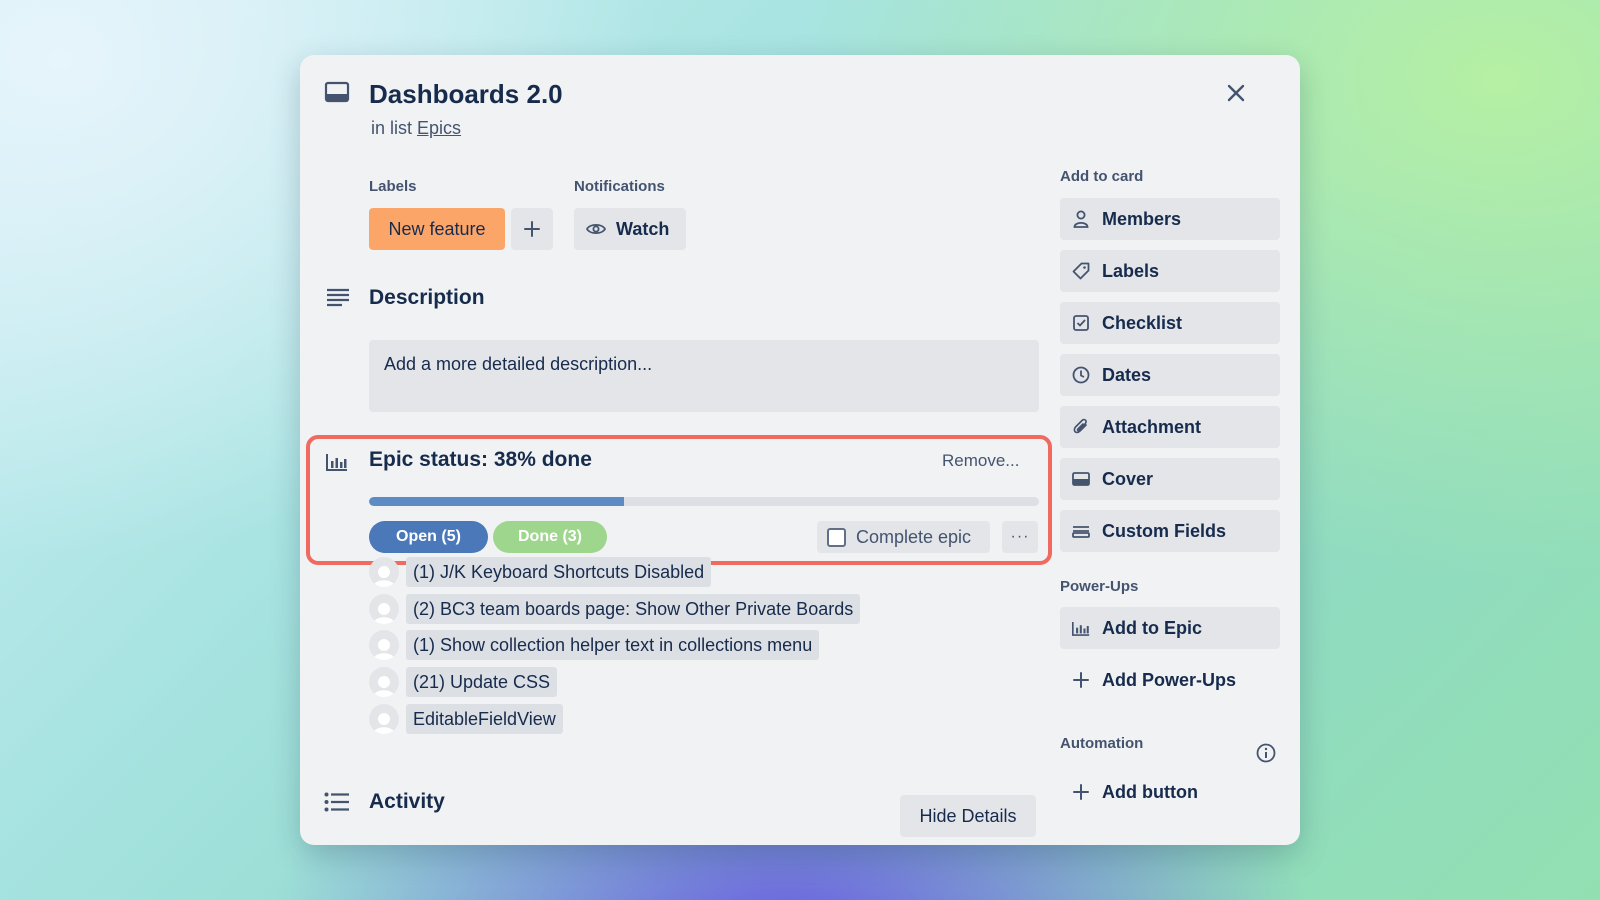  Describe the element at coordinates (1170, 479) in the screenshot. I see `cover-button: Cover` at that location.